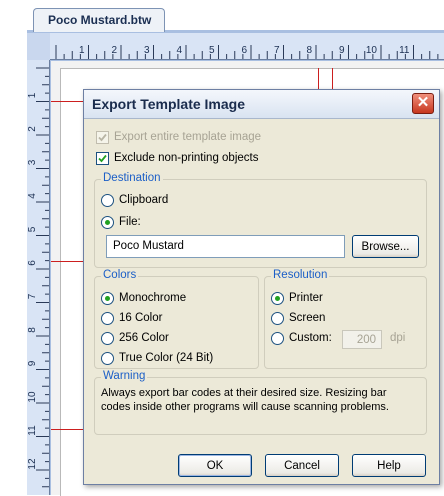  Describe the element at coordinates (130, 222) in the screenshot. I see `file-label: File:` at that location.